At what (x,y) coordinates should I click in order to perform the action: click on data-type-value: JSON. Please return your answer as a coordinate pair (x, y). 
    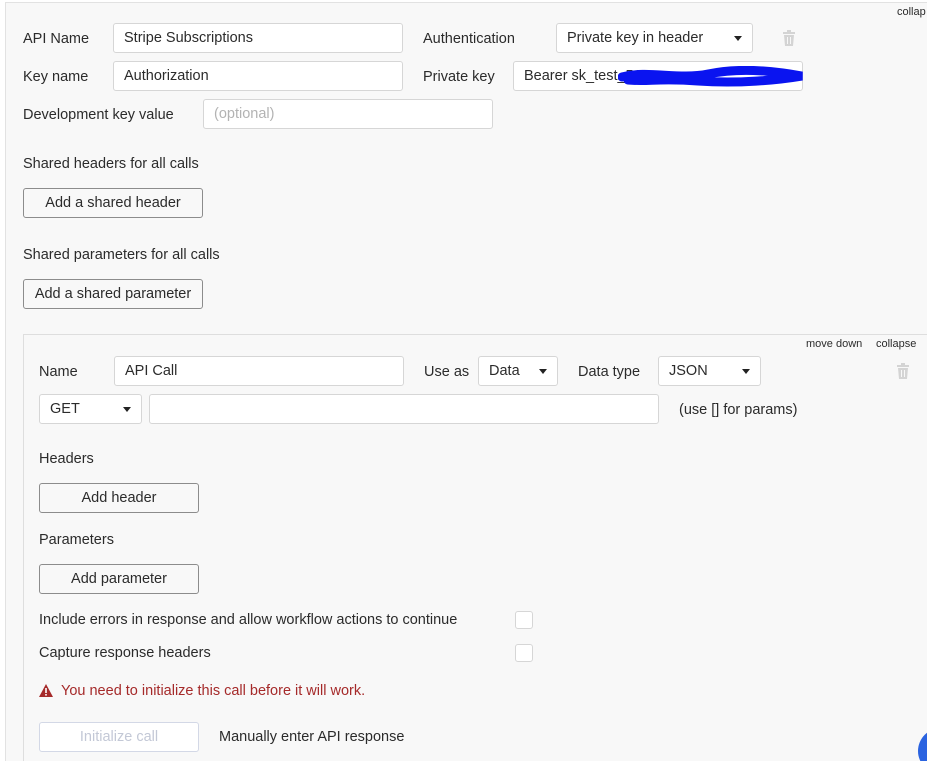
    Looking at the image, I should click on (688, 371).